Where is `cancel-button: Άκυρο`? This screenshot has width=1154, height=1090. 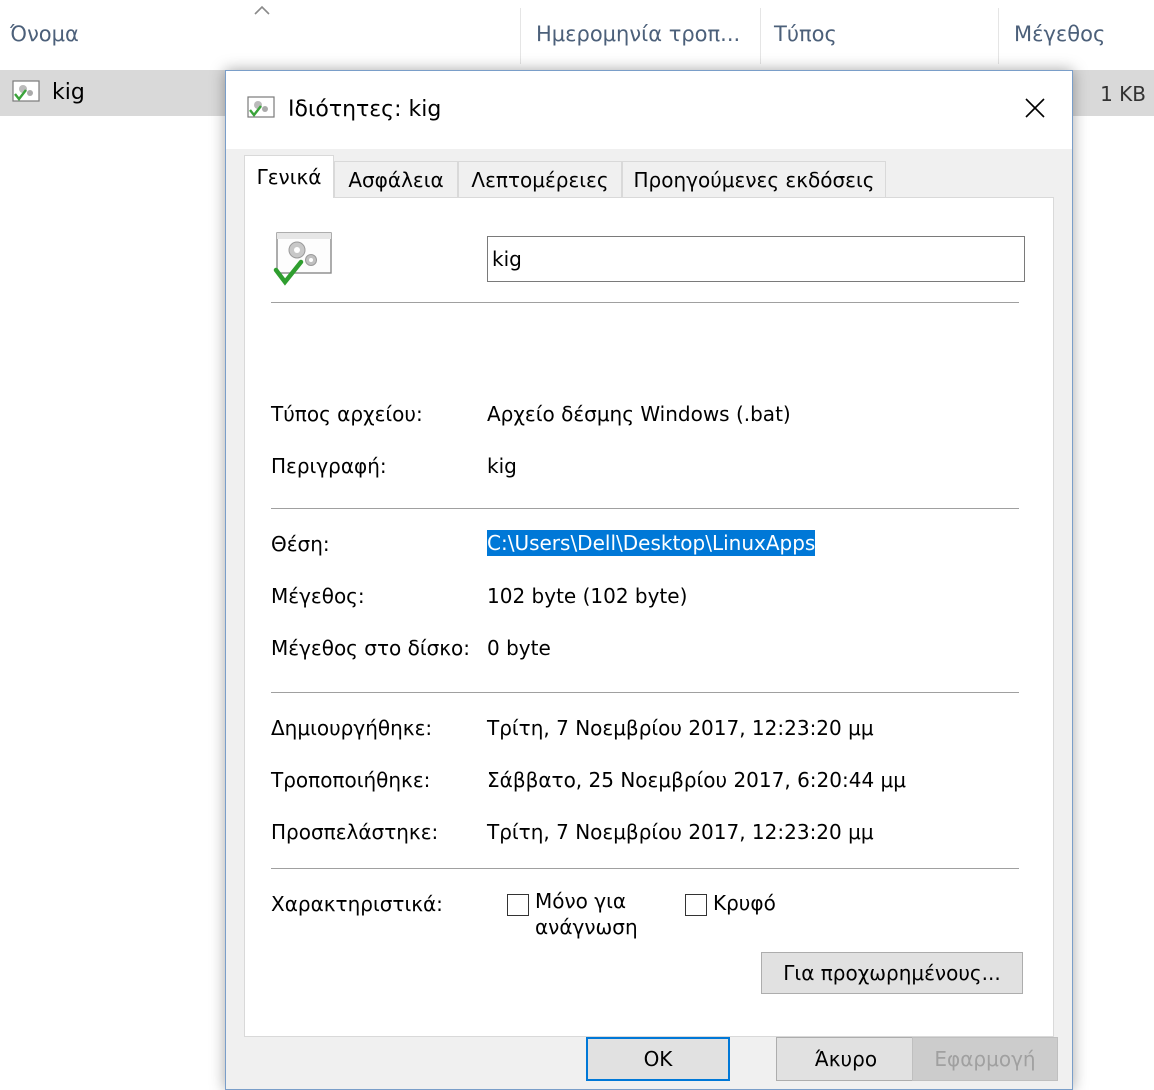
cancel-button: Άκυρο is located at coordinates (846, 1059).